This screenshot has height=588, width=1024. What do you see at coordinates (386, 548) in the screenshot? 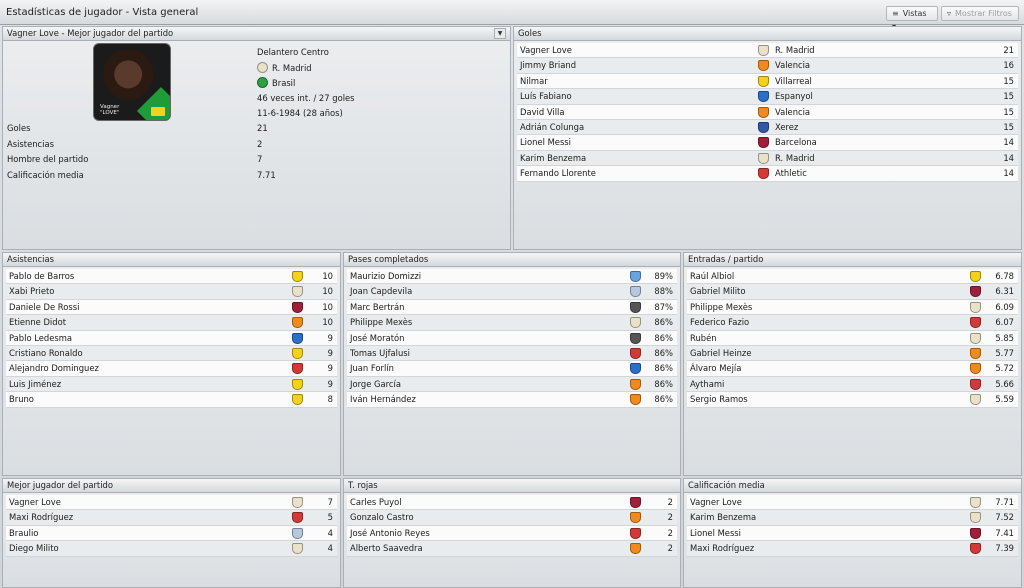
I see `player-name: Alberto Saavedra` at bounding box center [386, 548].